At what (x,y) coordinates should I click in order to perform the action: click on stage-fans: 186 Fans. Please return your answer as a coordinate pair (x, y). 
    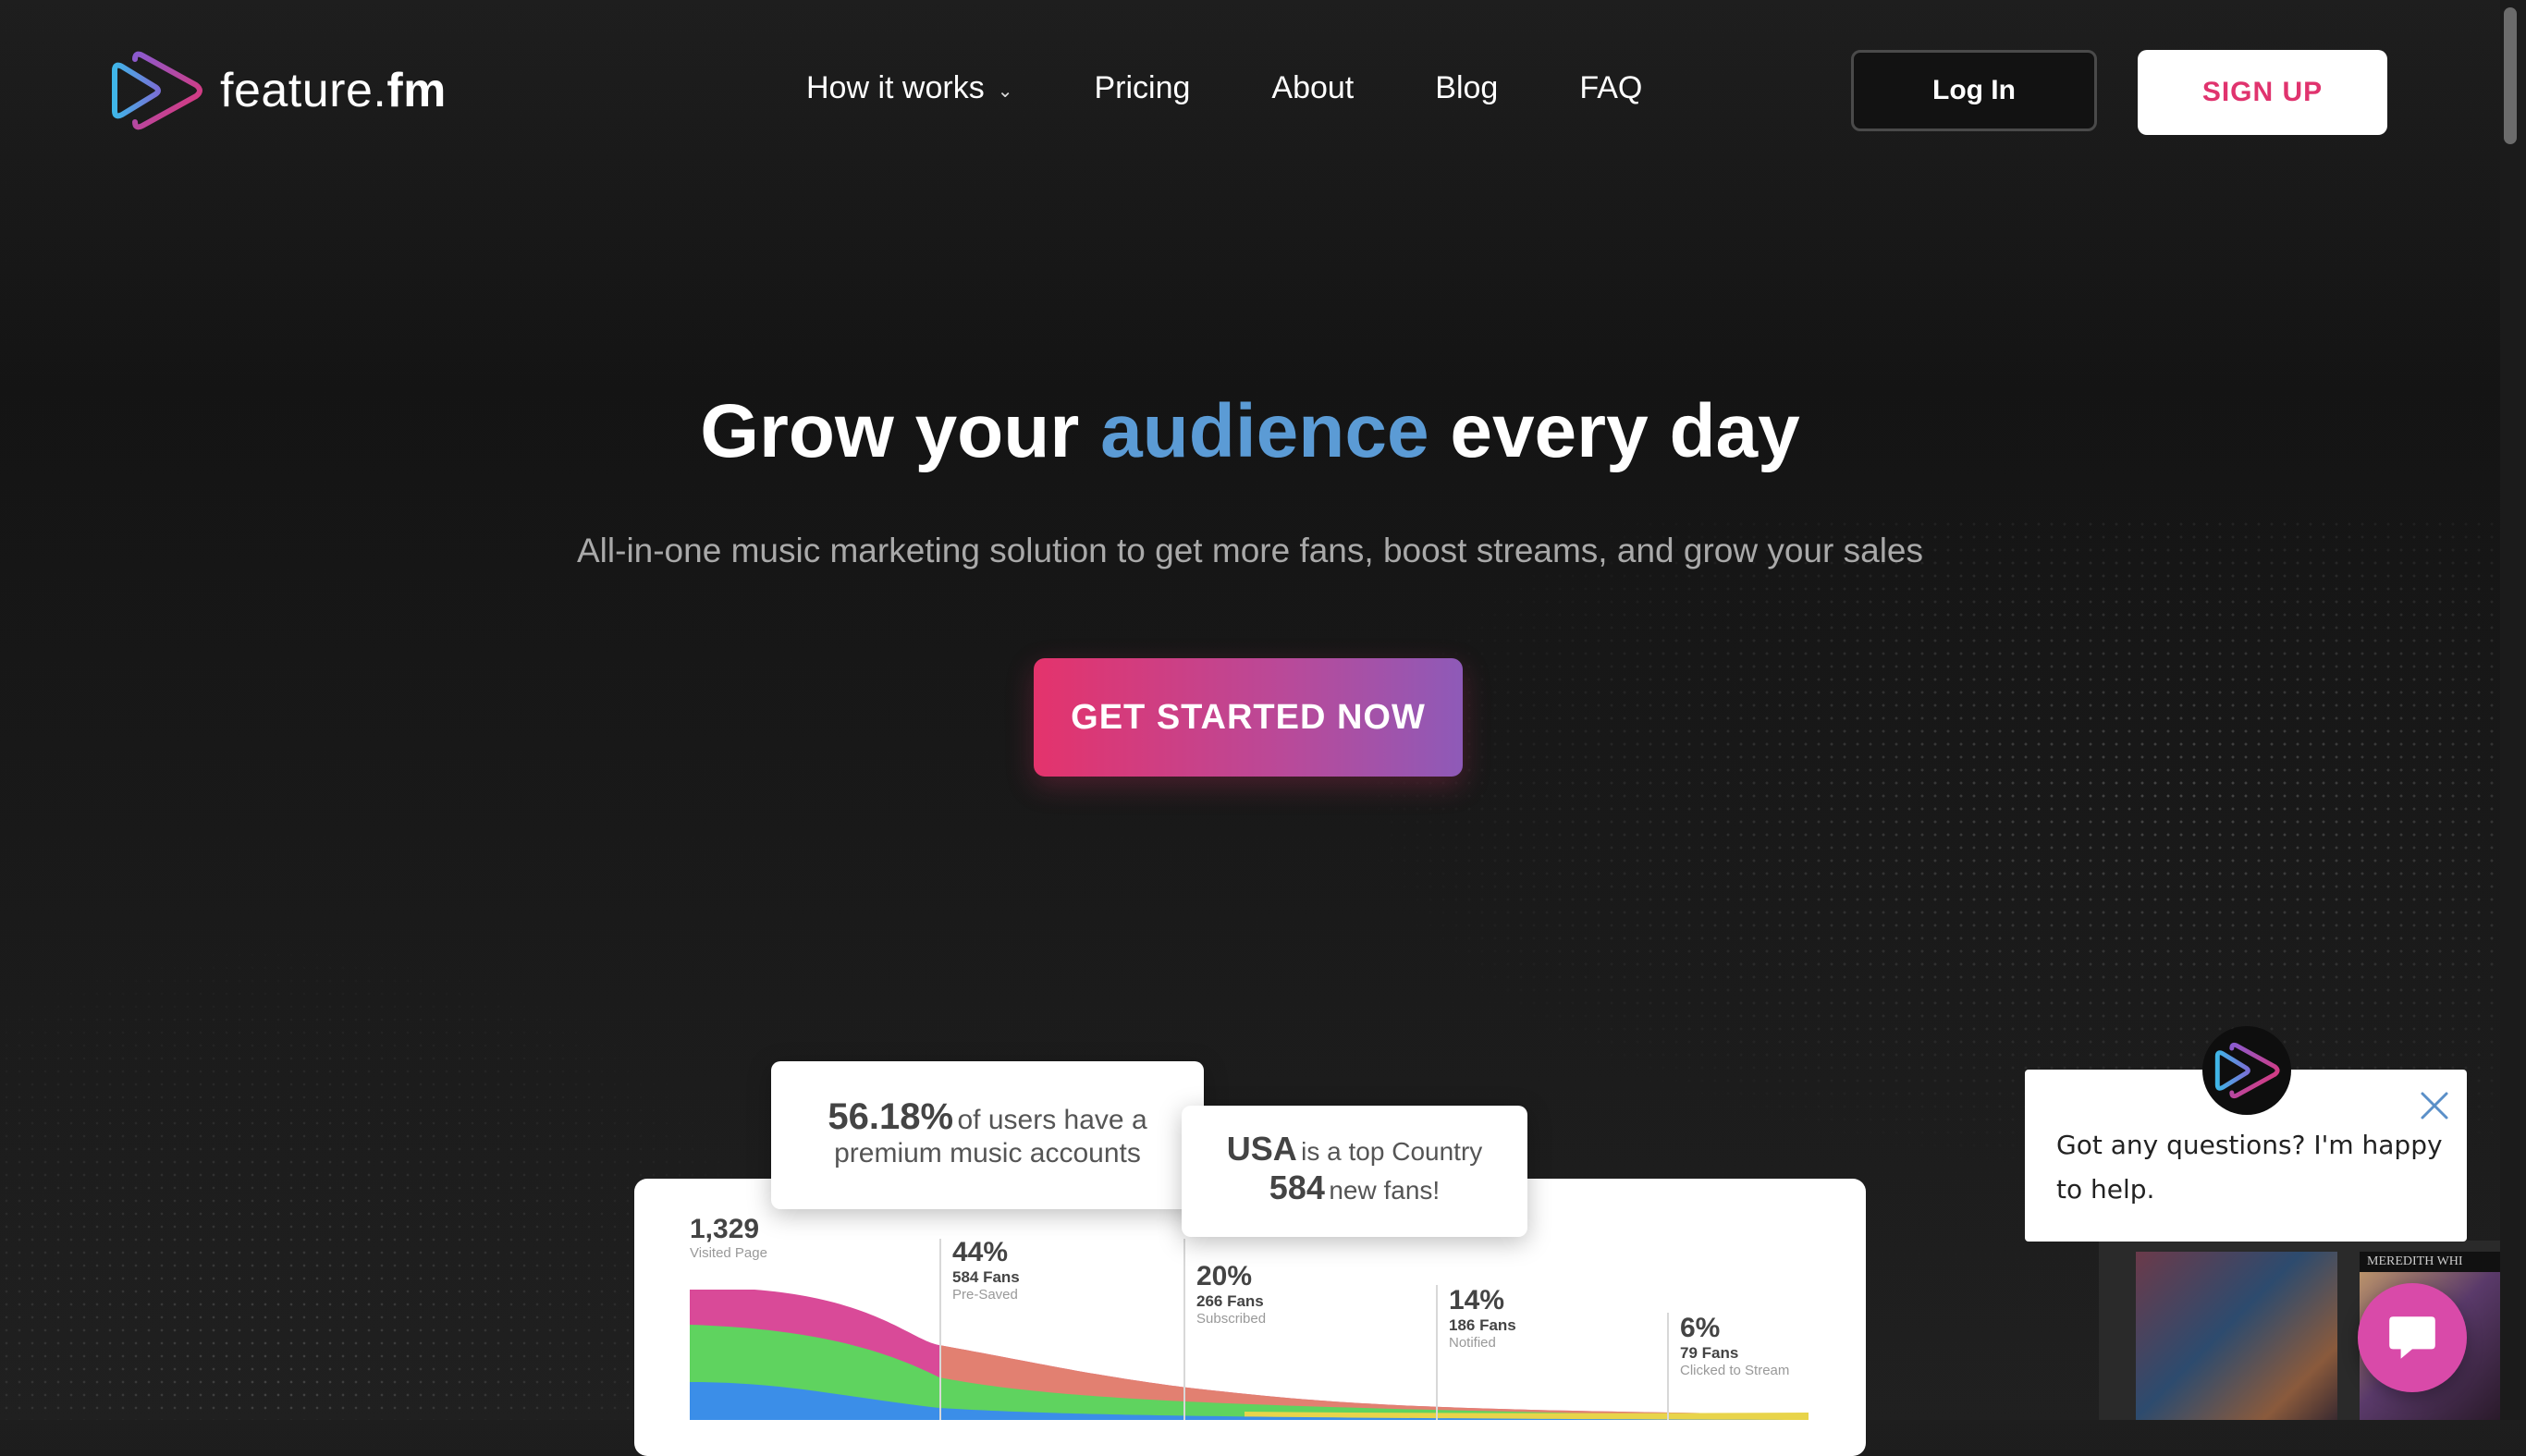
    Looking at the image, I should click on (1482, 1325).